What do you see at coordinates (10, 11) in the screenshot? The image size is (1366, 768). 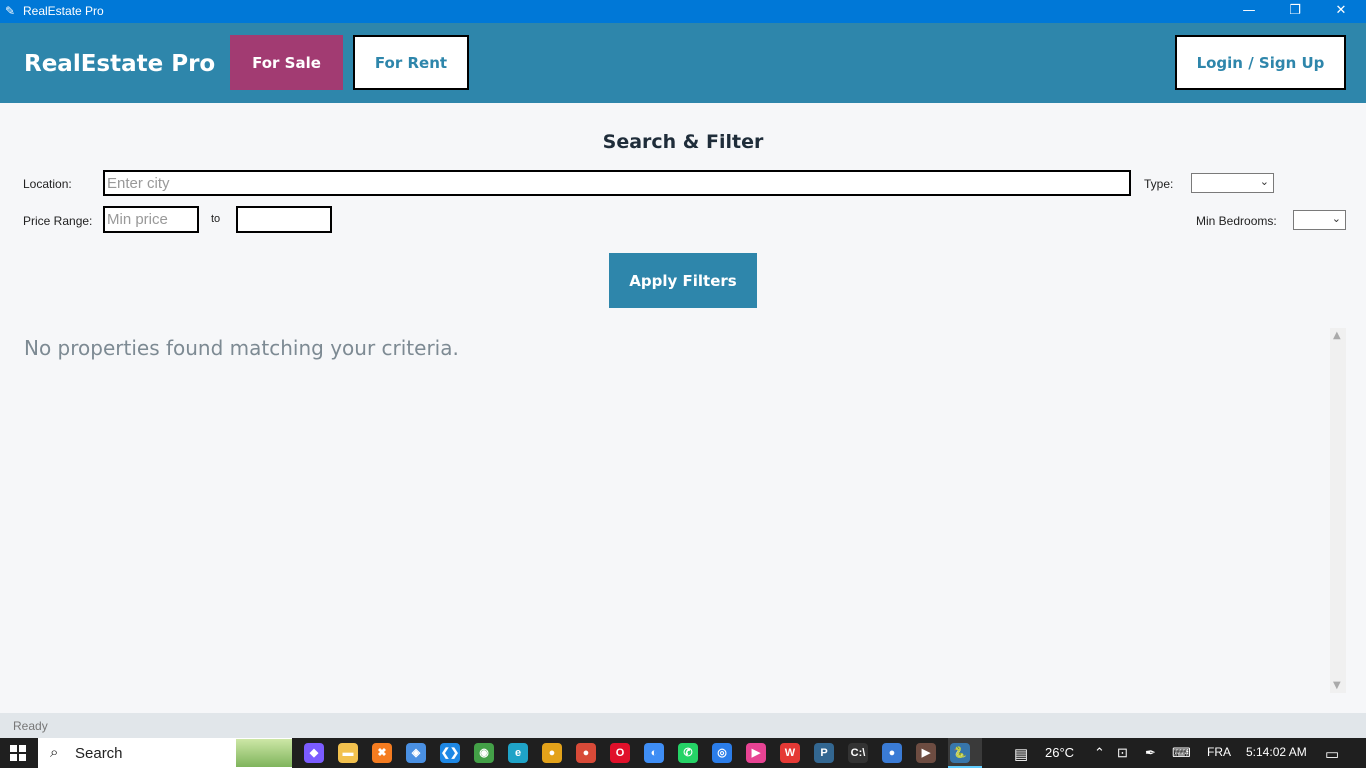 I see `feather-icon: ✎` at bounding box center [10, 11].